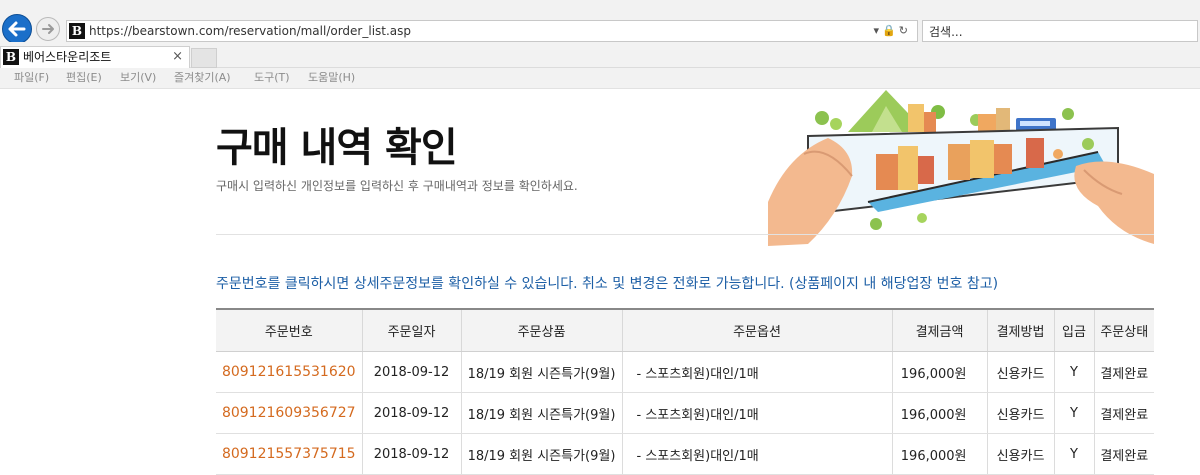  What do you see at coordinates (600, 55) in the screenshot?
I see `tab-bar: B 베어스타운리조트 ×` at bounding box center [600, 55].